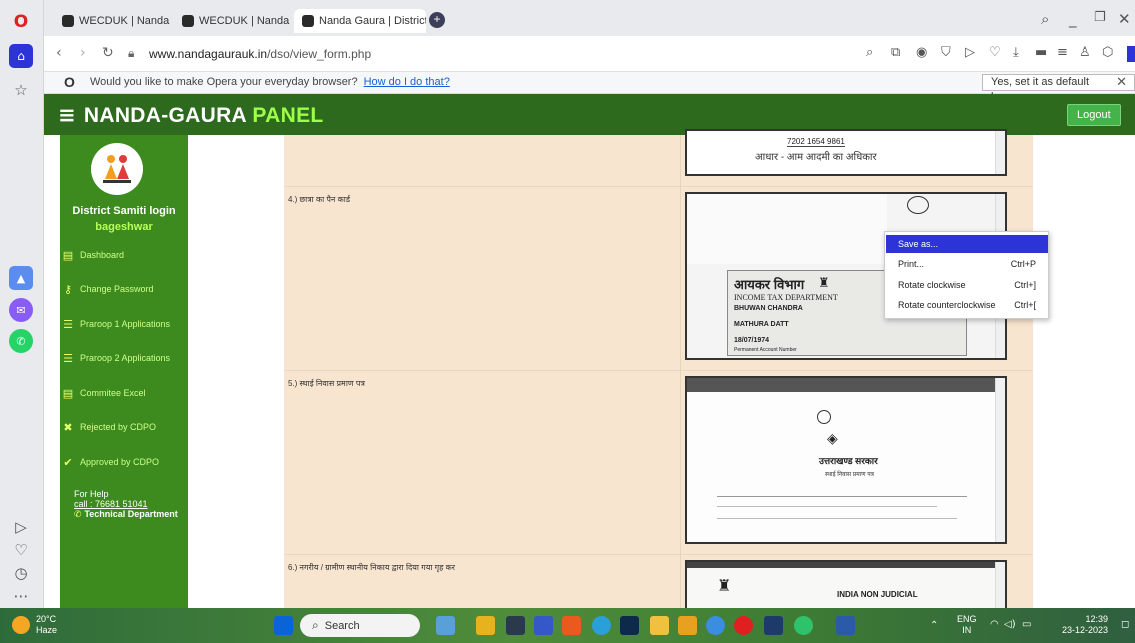  Describe the element at coordinates (543, 625) in the screenshot. I see `teams-icon` at that location.